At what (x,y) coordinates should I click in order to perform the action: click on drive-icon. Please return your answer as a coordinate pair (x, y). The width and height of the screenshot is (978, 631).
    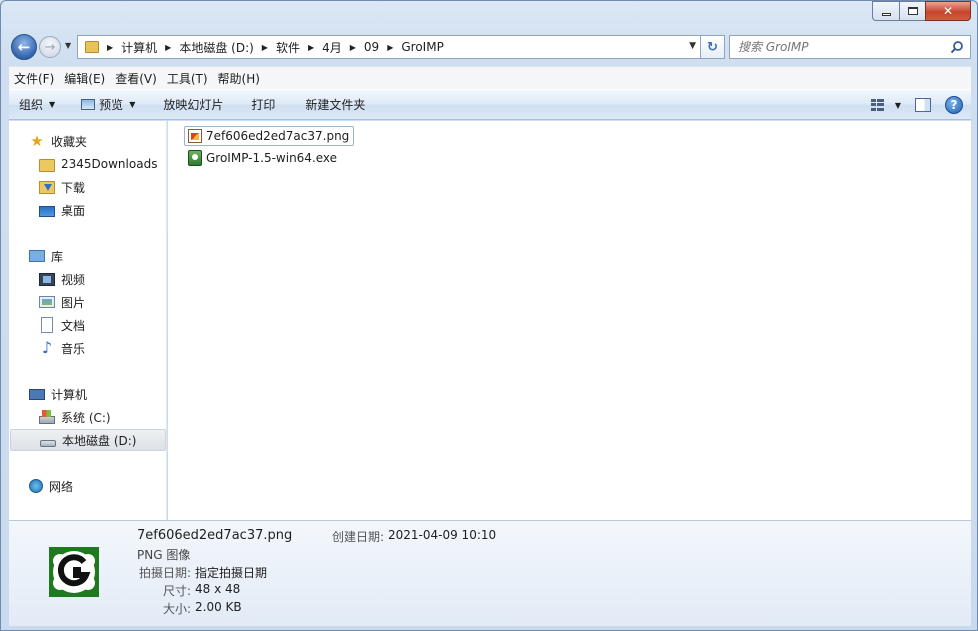
    Looking at the image, I should click on (48, 443).